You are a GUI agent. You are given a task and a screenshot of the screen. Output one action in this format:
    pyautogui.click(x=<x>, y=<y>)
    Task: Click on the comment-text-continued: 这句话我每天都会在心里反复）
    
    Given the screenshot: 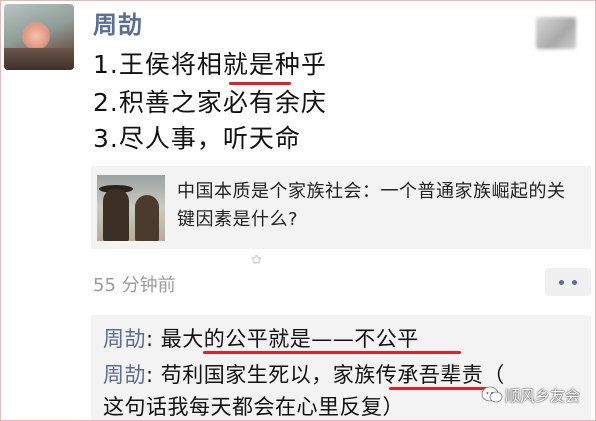 What is the action you would take?
    pyautogui.click(x=253, y=407)
    